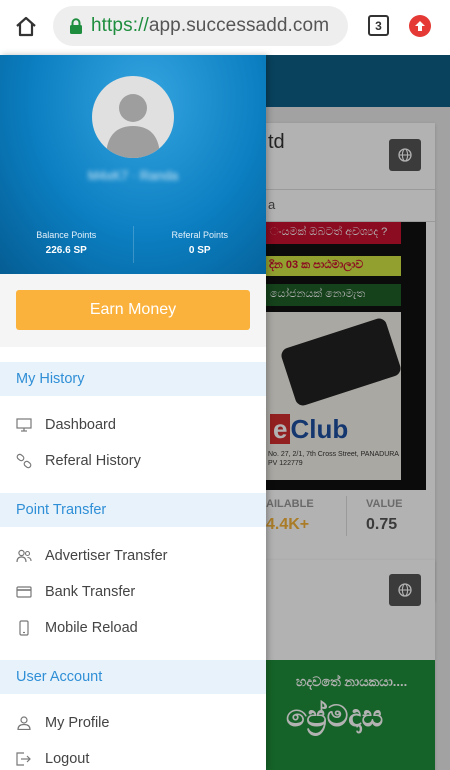 The image size is (450, 770). Describe the element at coordinates (24, 592) in the screenshot. I see `credit-card-icon` at that location.